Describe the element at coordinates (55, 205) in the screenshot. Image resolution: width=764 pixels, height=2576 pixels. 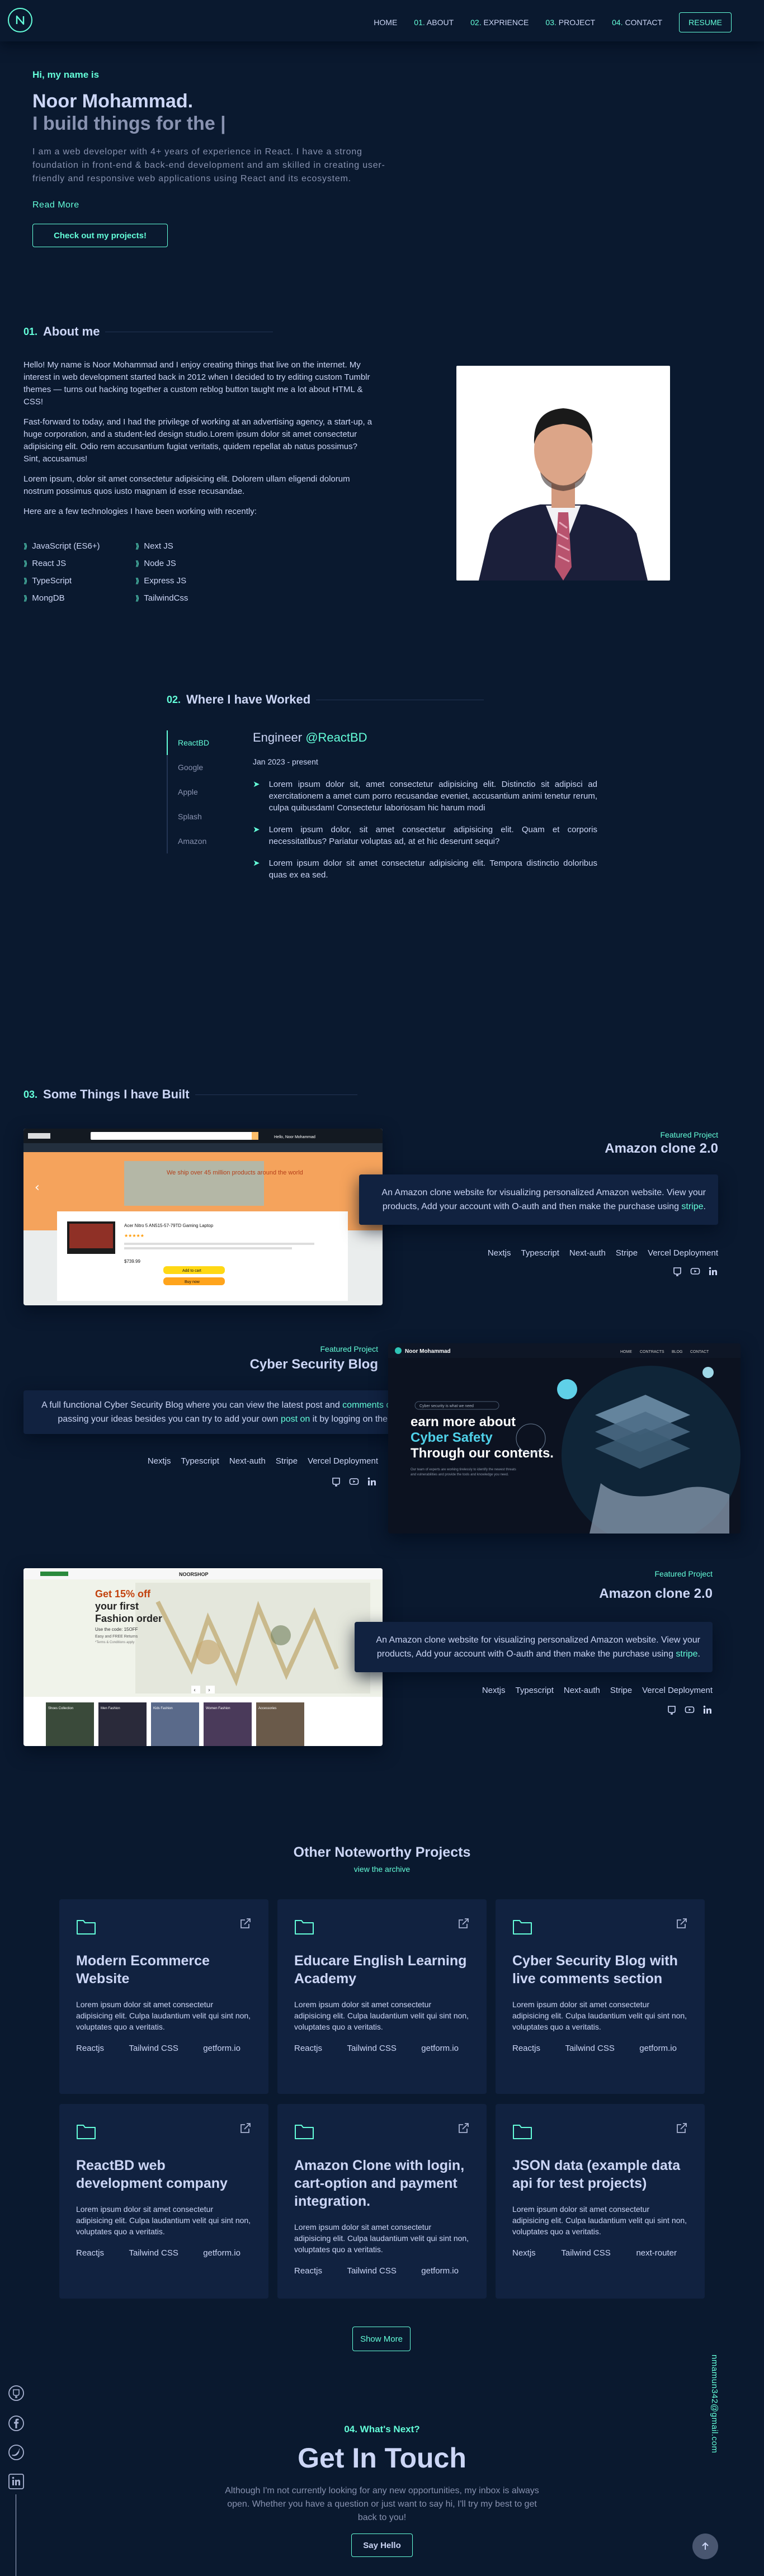
I see `read-more-link: Read More` at that location.